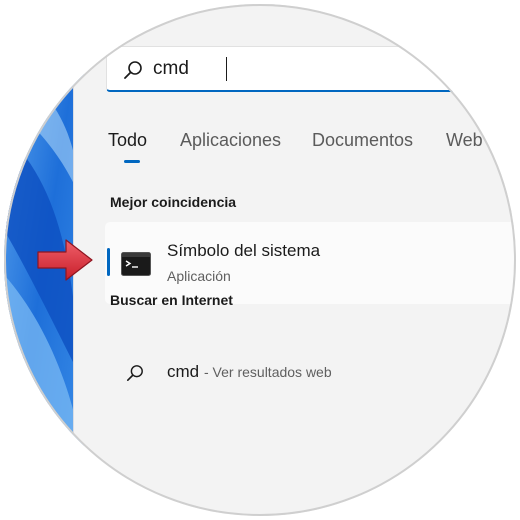 The image size is (520, 520). I want to click on tab-web: Web, so click(464, 140).